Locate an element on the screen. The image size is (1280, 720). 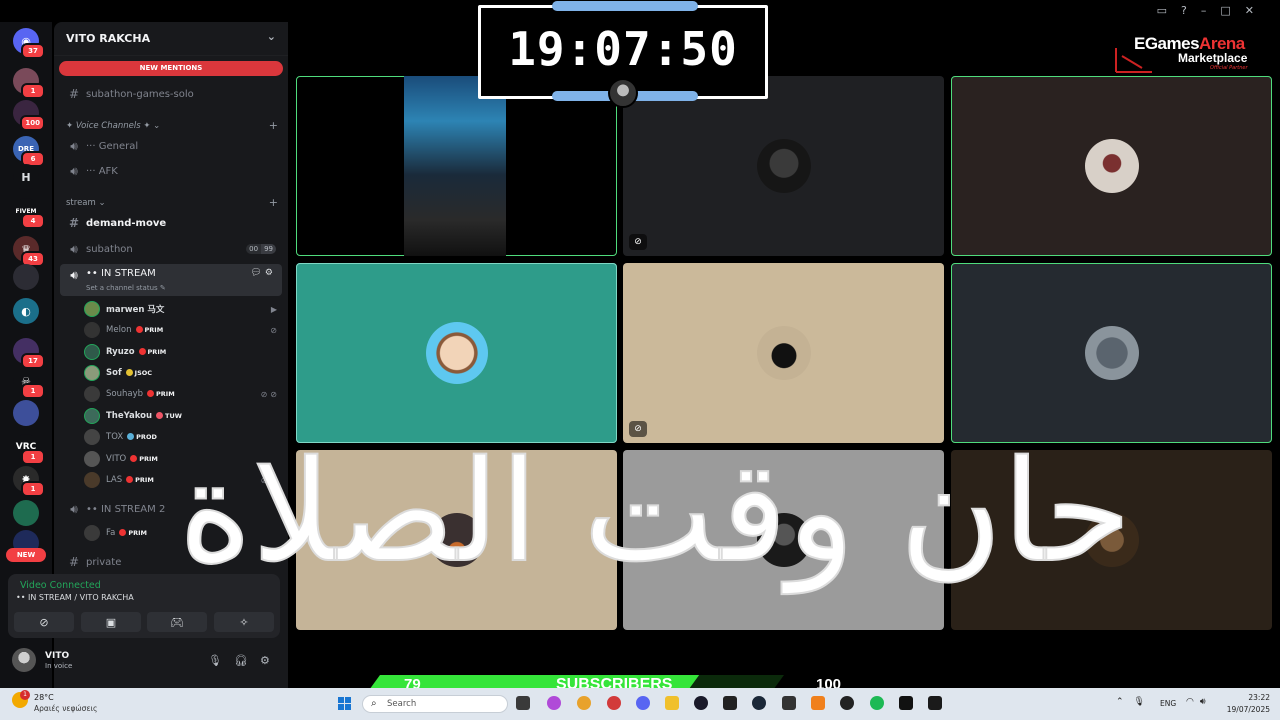
voice-user: marwen 马文 ▶ is located at coordinates (182, 309).